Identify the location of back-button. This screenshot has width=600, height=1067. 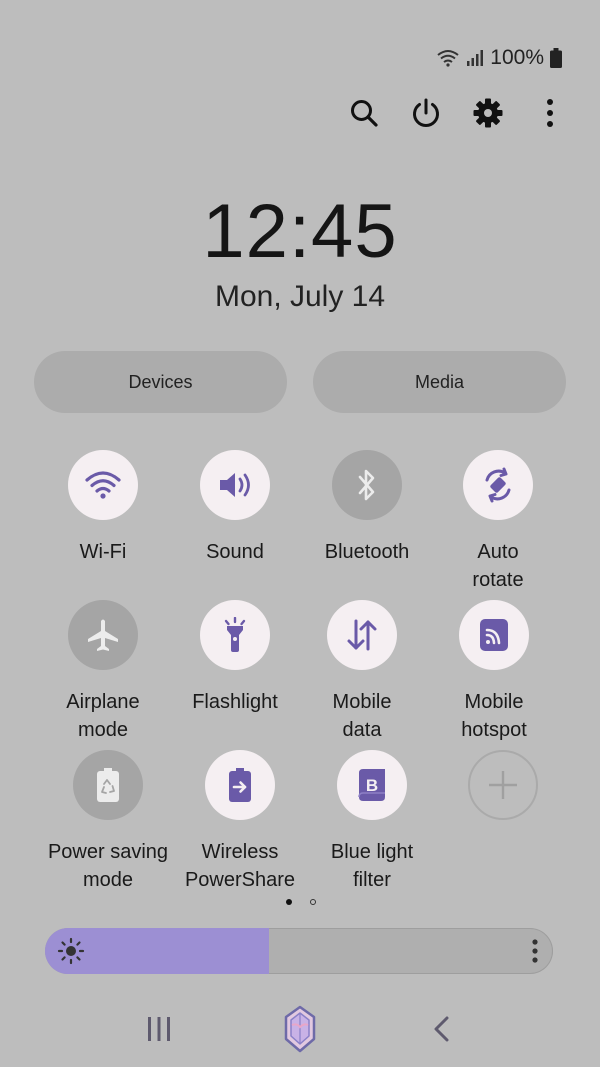
(441, 1029).